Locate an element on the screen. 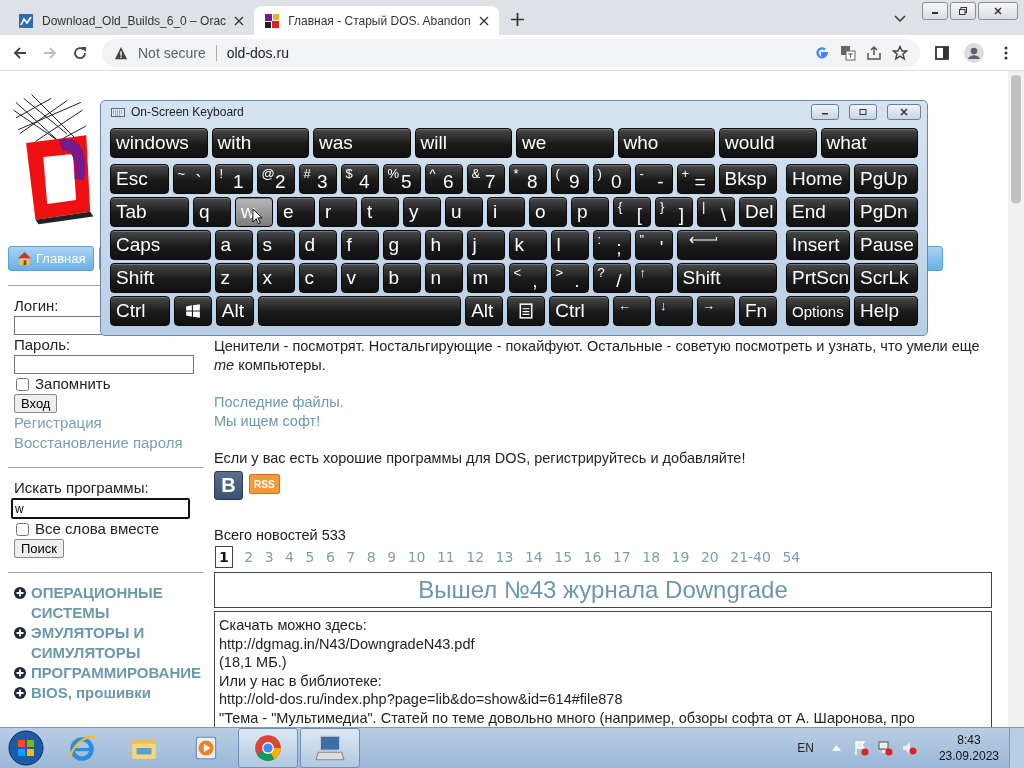  keyboard-key: ) 0 is located at coordinates (611, 179).